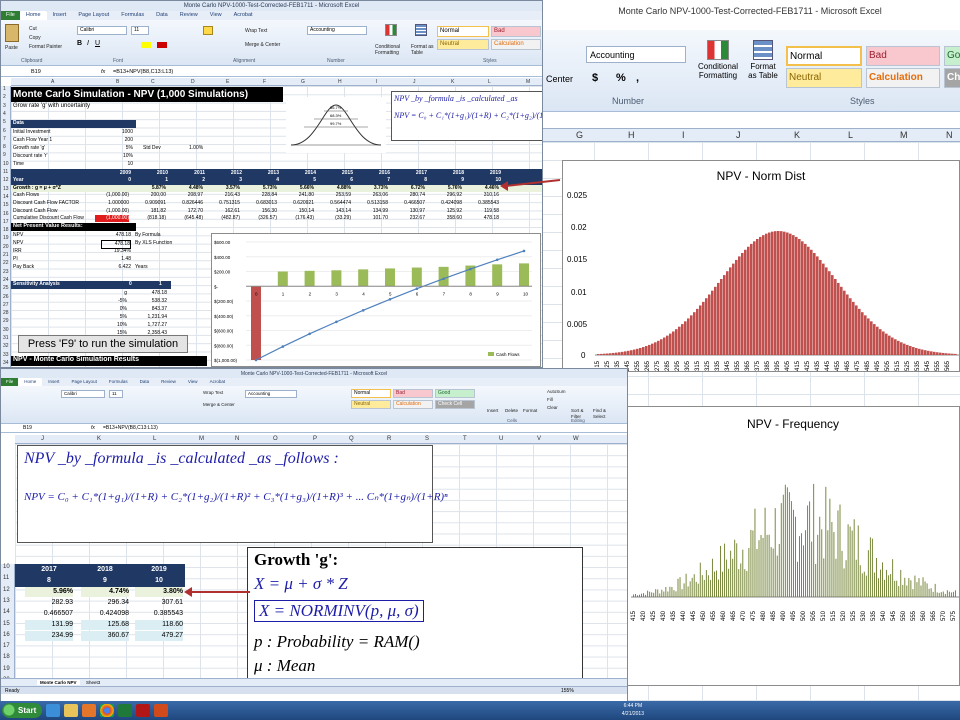 The image size is (960, 720). I want to click on row-number: 32, so click(6, 346).